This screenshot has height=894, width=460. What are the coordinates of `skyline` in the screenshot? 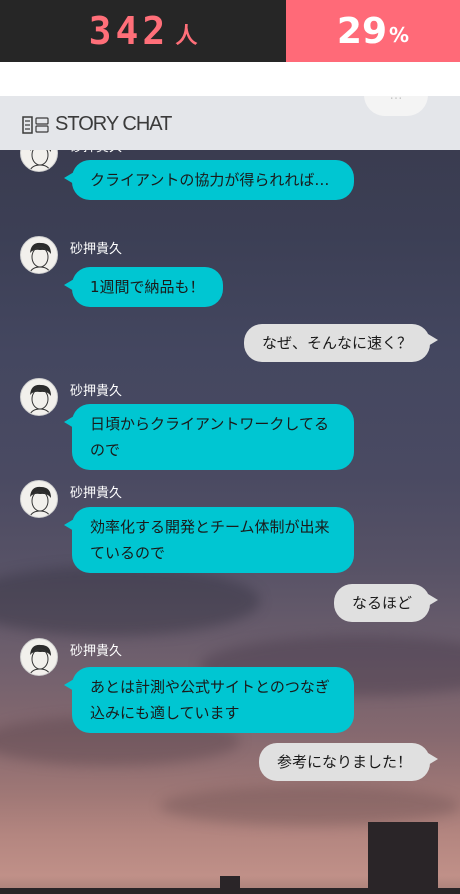 It's located at (230, 891).